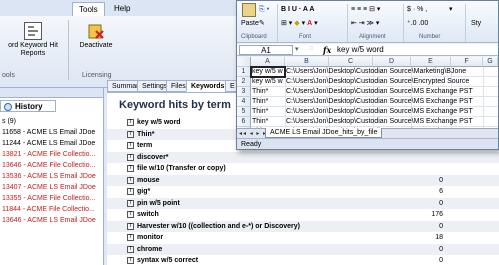  Describe the element at coordinates (153, 157) in the screenshot. I see `keyword-term: discover*` at that location.